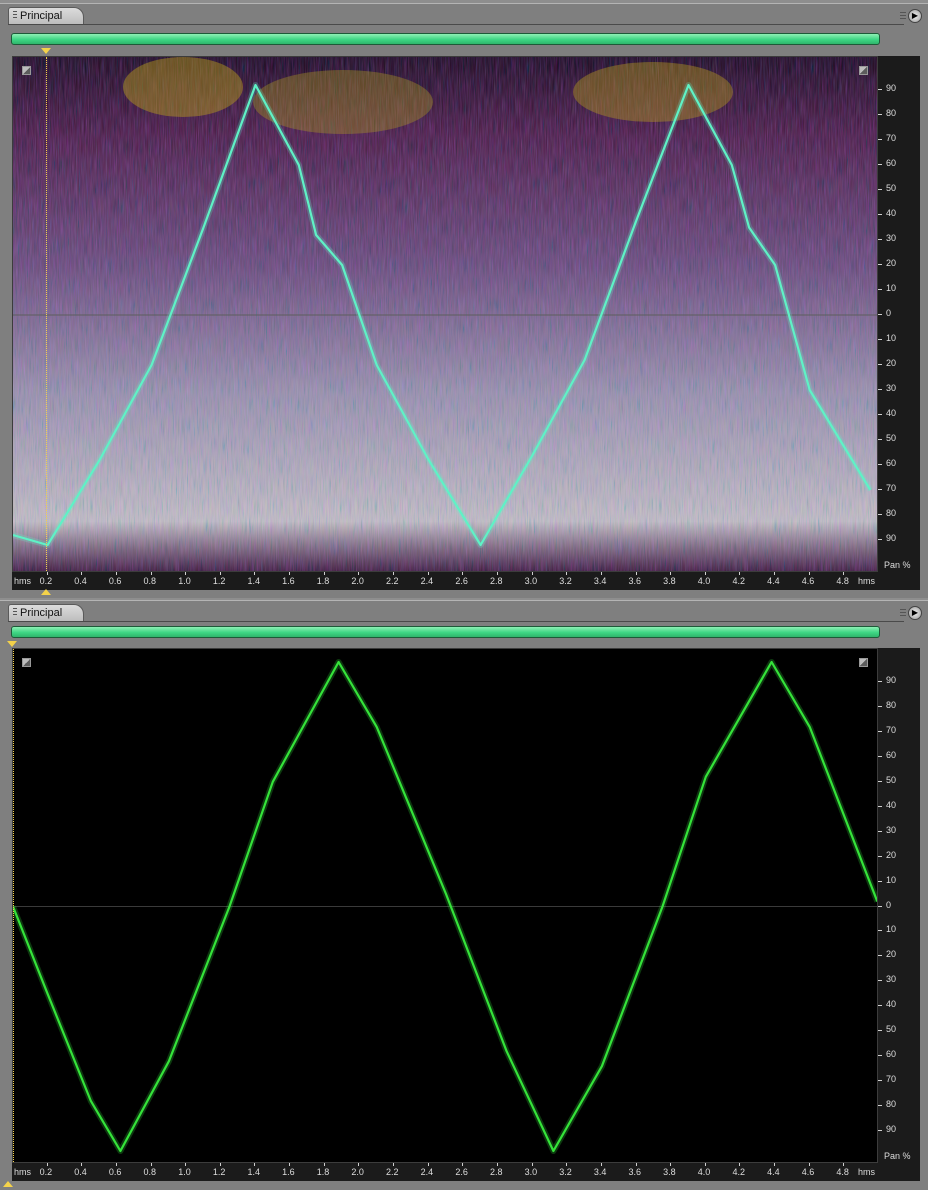 This screenshot has width=928, height=1190. What do you see at coordinates (891, 929) in the screenshot?
I see `y-tick-label: 10` at bounding box center [891, 929].